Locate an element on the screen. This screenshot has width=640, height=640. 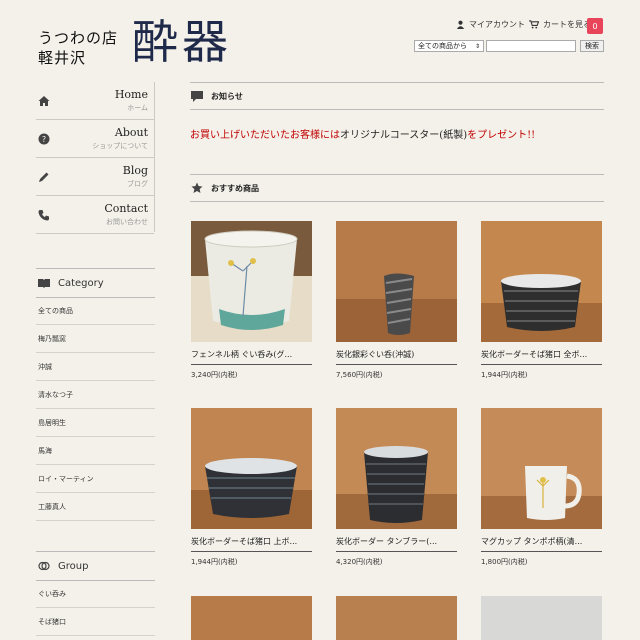
speech-bubble-icon is located at coordinates (197, 96).